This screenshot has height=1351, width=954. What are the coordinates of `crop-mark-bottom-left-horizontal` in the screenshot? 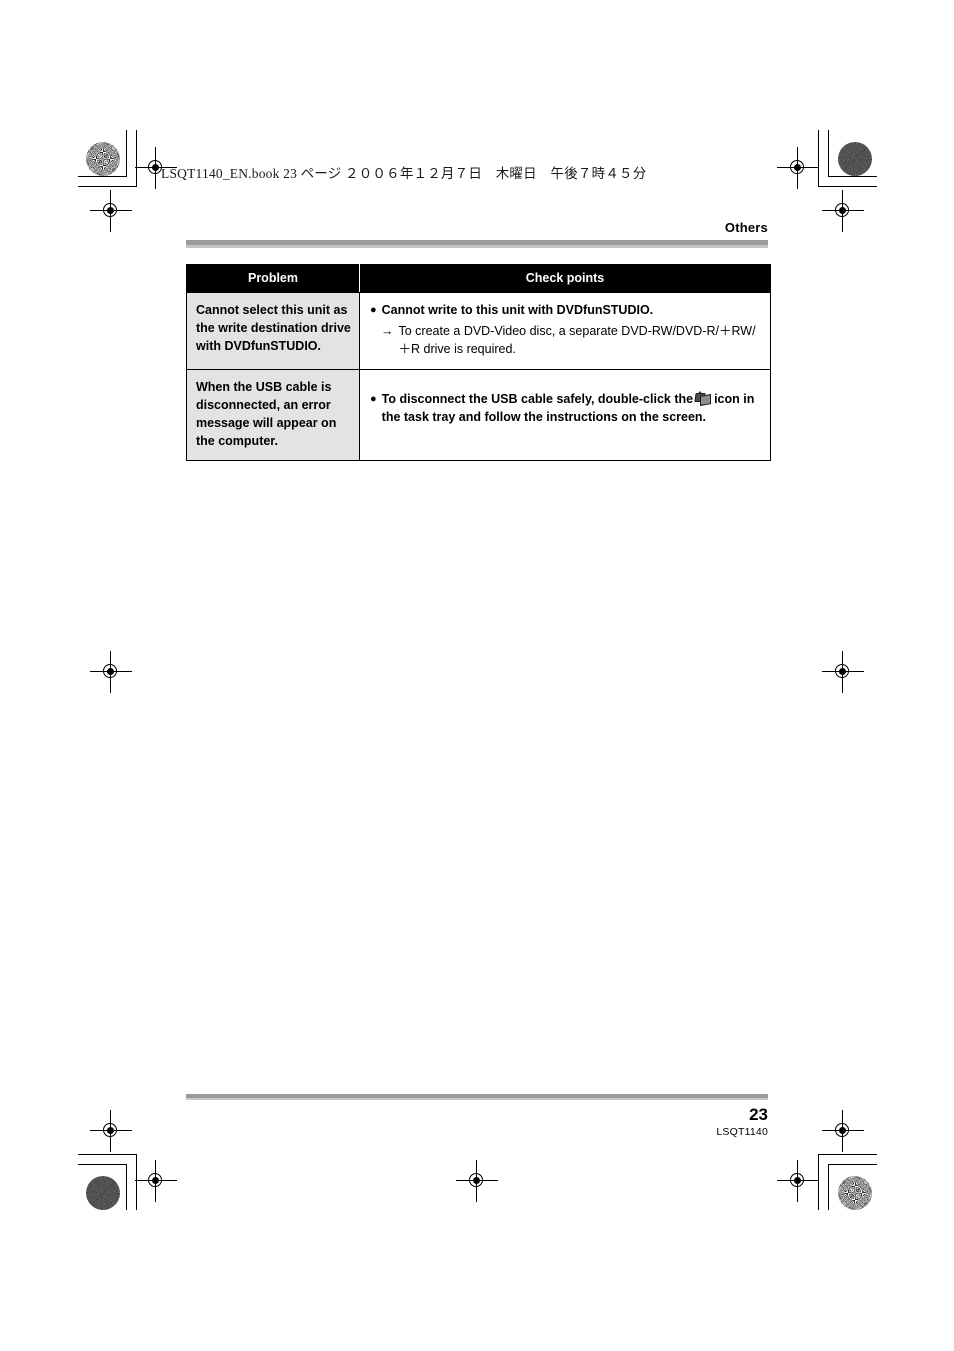 It's located at (102, 1164).